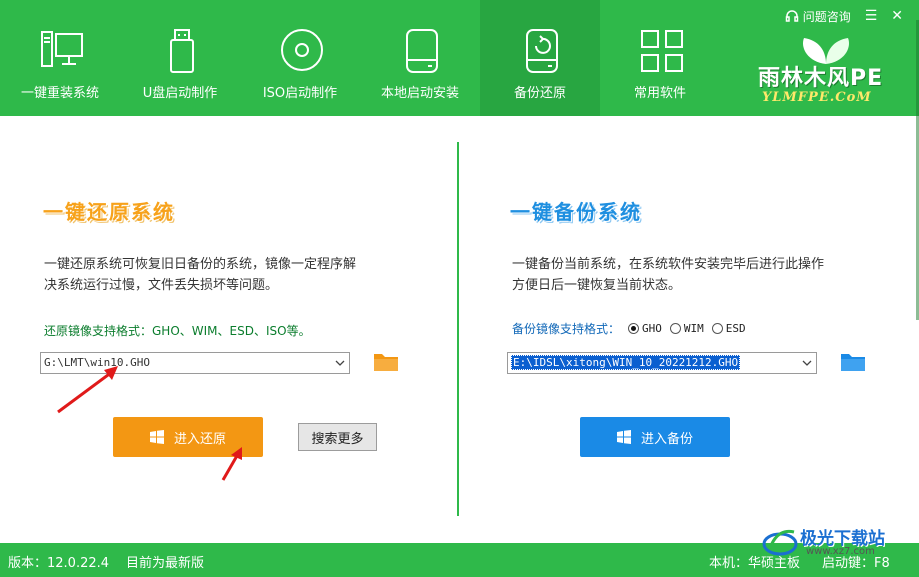 Image resolution: width=919 pixels, height=577 pixels. I want to click on backup-desc-line-1: 一键备份当前系统，在系统软件安装完毕后进行此操作, so click(668, 264).